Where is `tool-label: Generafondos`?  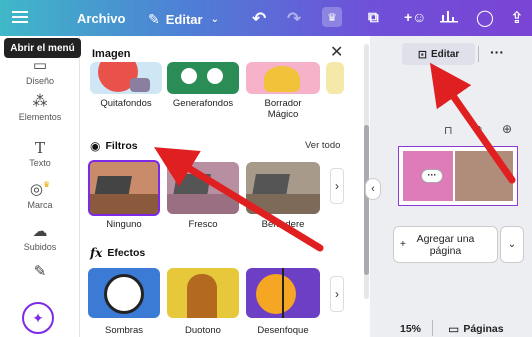 tool-label: Generafondos is located at coordinates (203, 103).